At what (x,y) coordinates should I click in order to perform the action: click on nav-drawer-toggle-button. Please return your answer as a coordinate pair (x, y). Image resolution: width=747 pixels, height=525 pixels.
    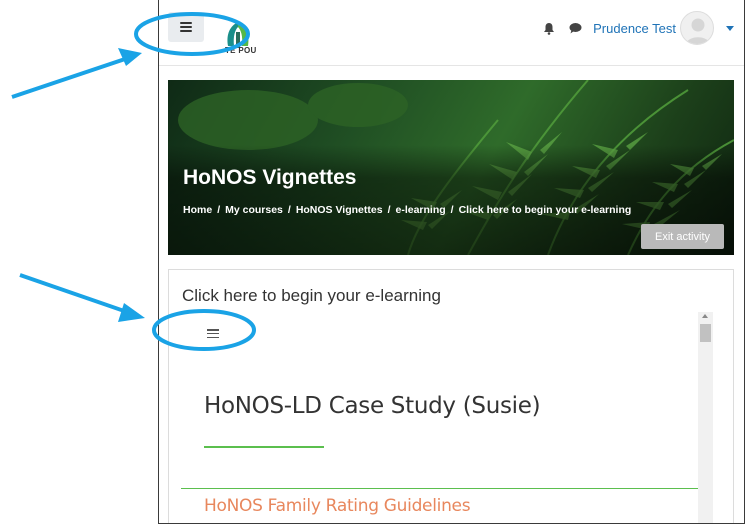
    Looking at the image, I should click on (186, 27).